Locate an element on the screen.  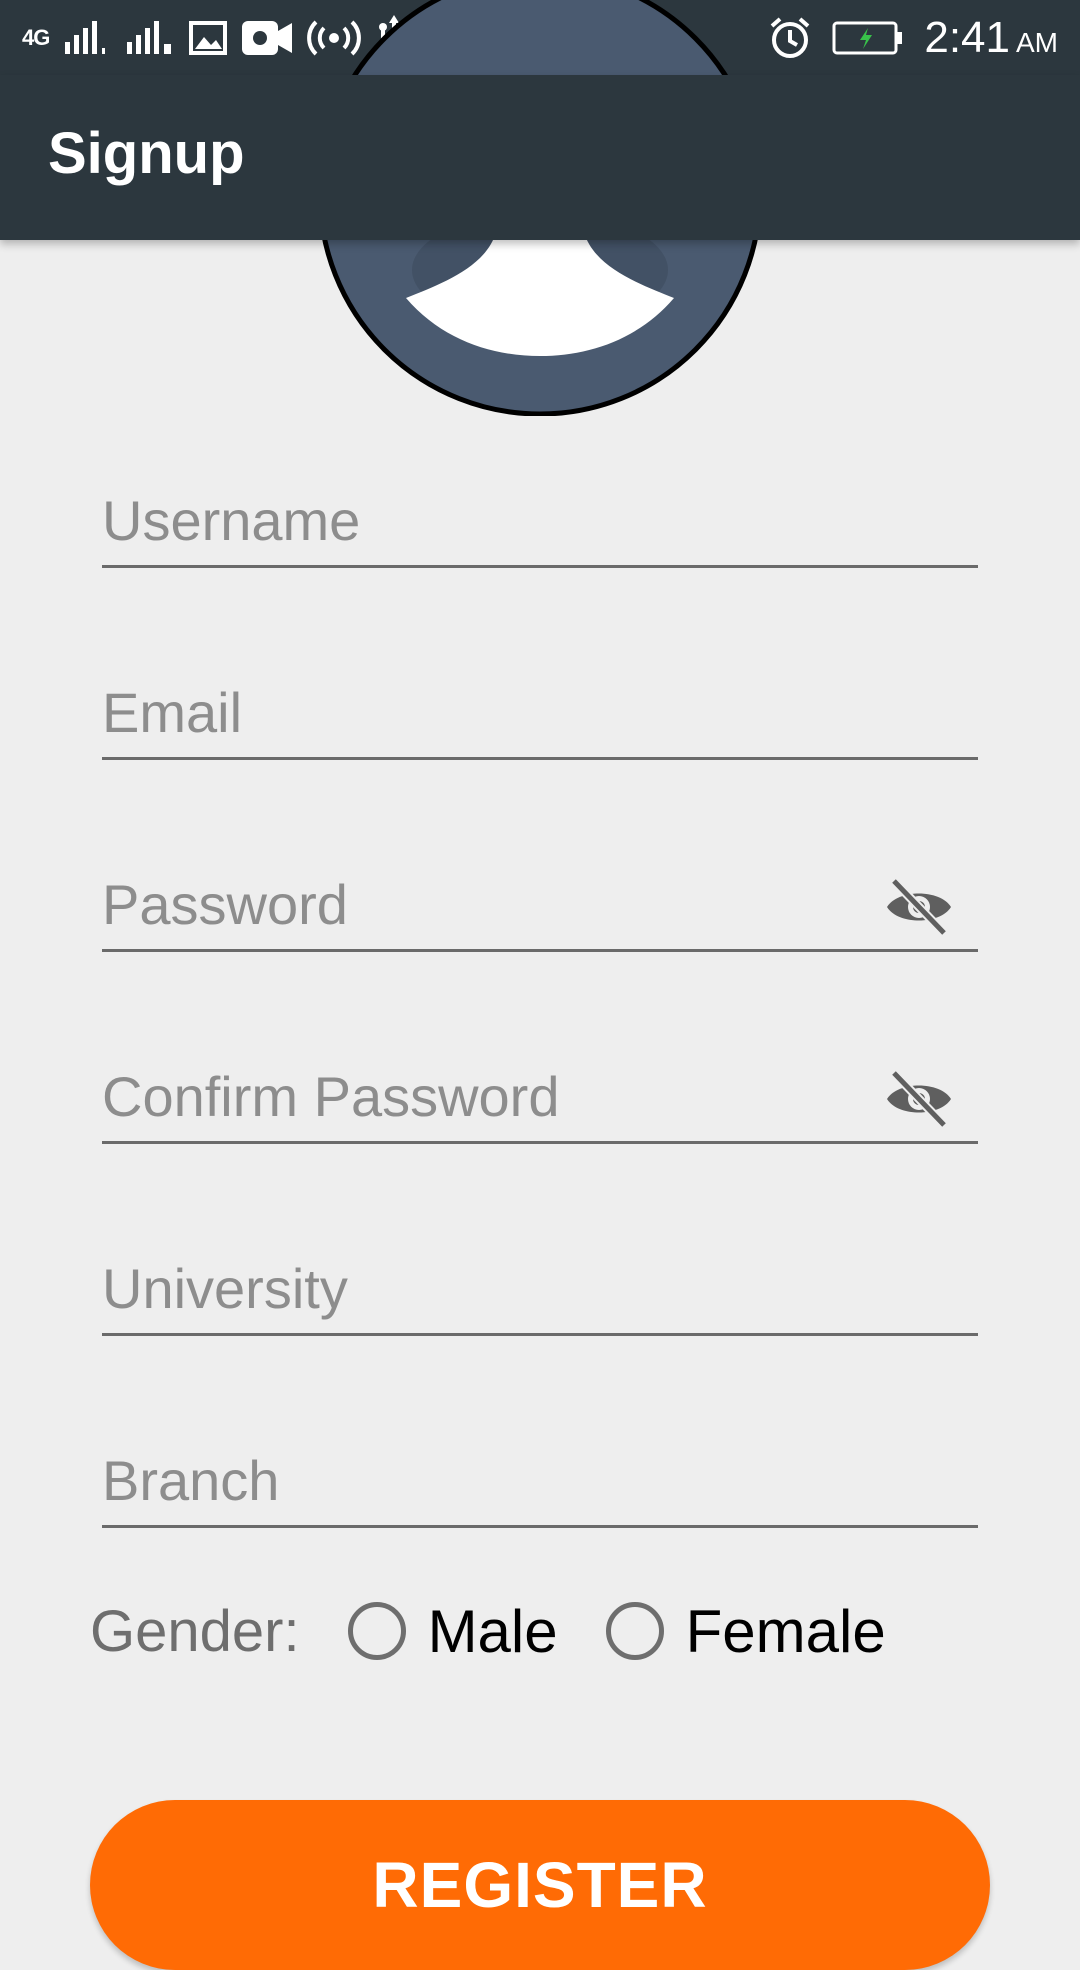
gender-male-radio: Male is located at coordinates (452, 1631).